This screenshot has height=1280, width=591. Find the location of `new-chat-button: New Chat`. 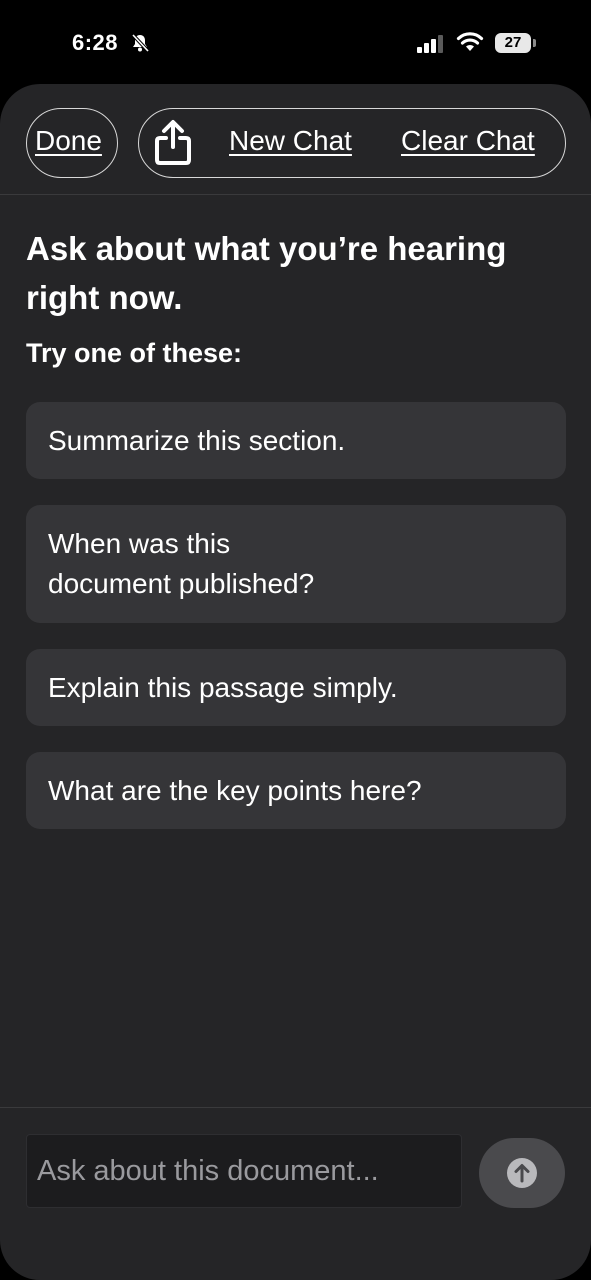

new-chat-button: New Chat is located at coordinates (290, 141).